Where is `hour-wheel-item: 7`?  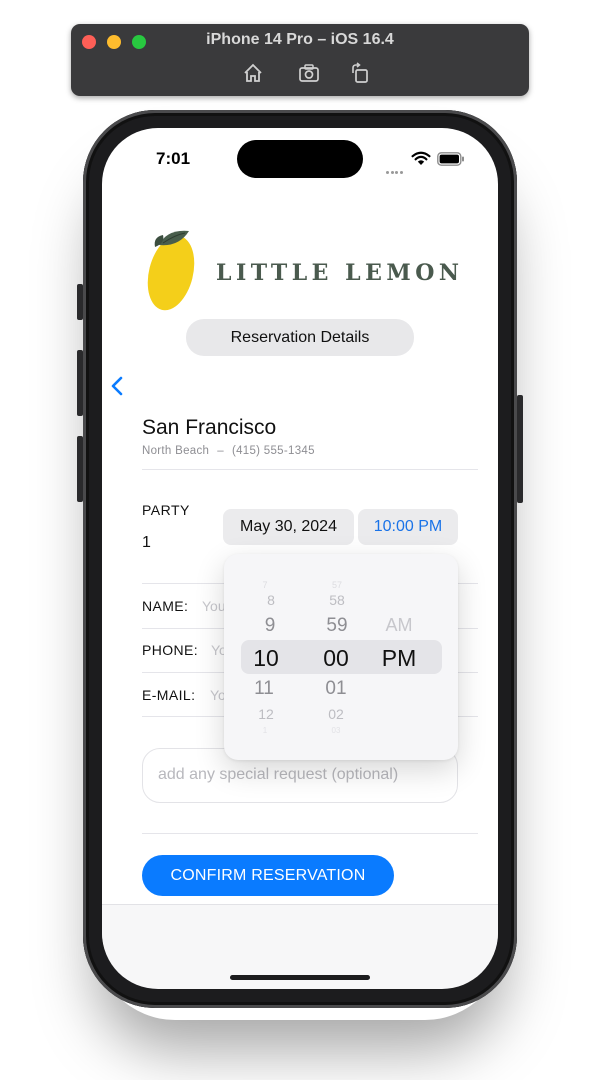 hour-wheel-item: 7 is located at coordinates (265, 585).